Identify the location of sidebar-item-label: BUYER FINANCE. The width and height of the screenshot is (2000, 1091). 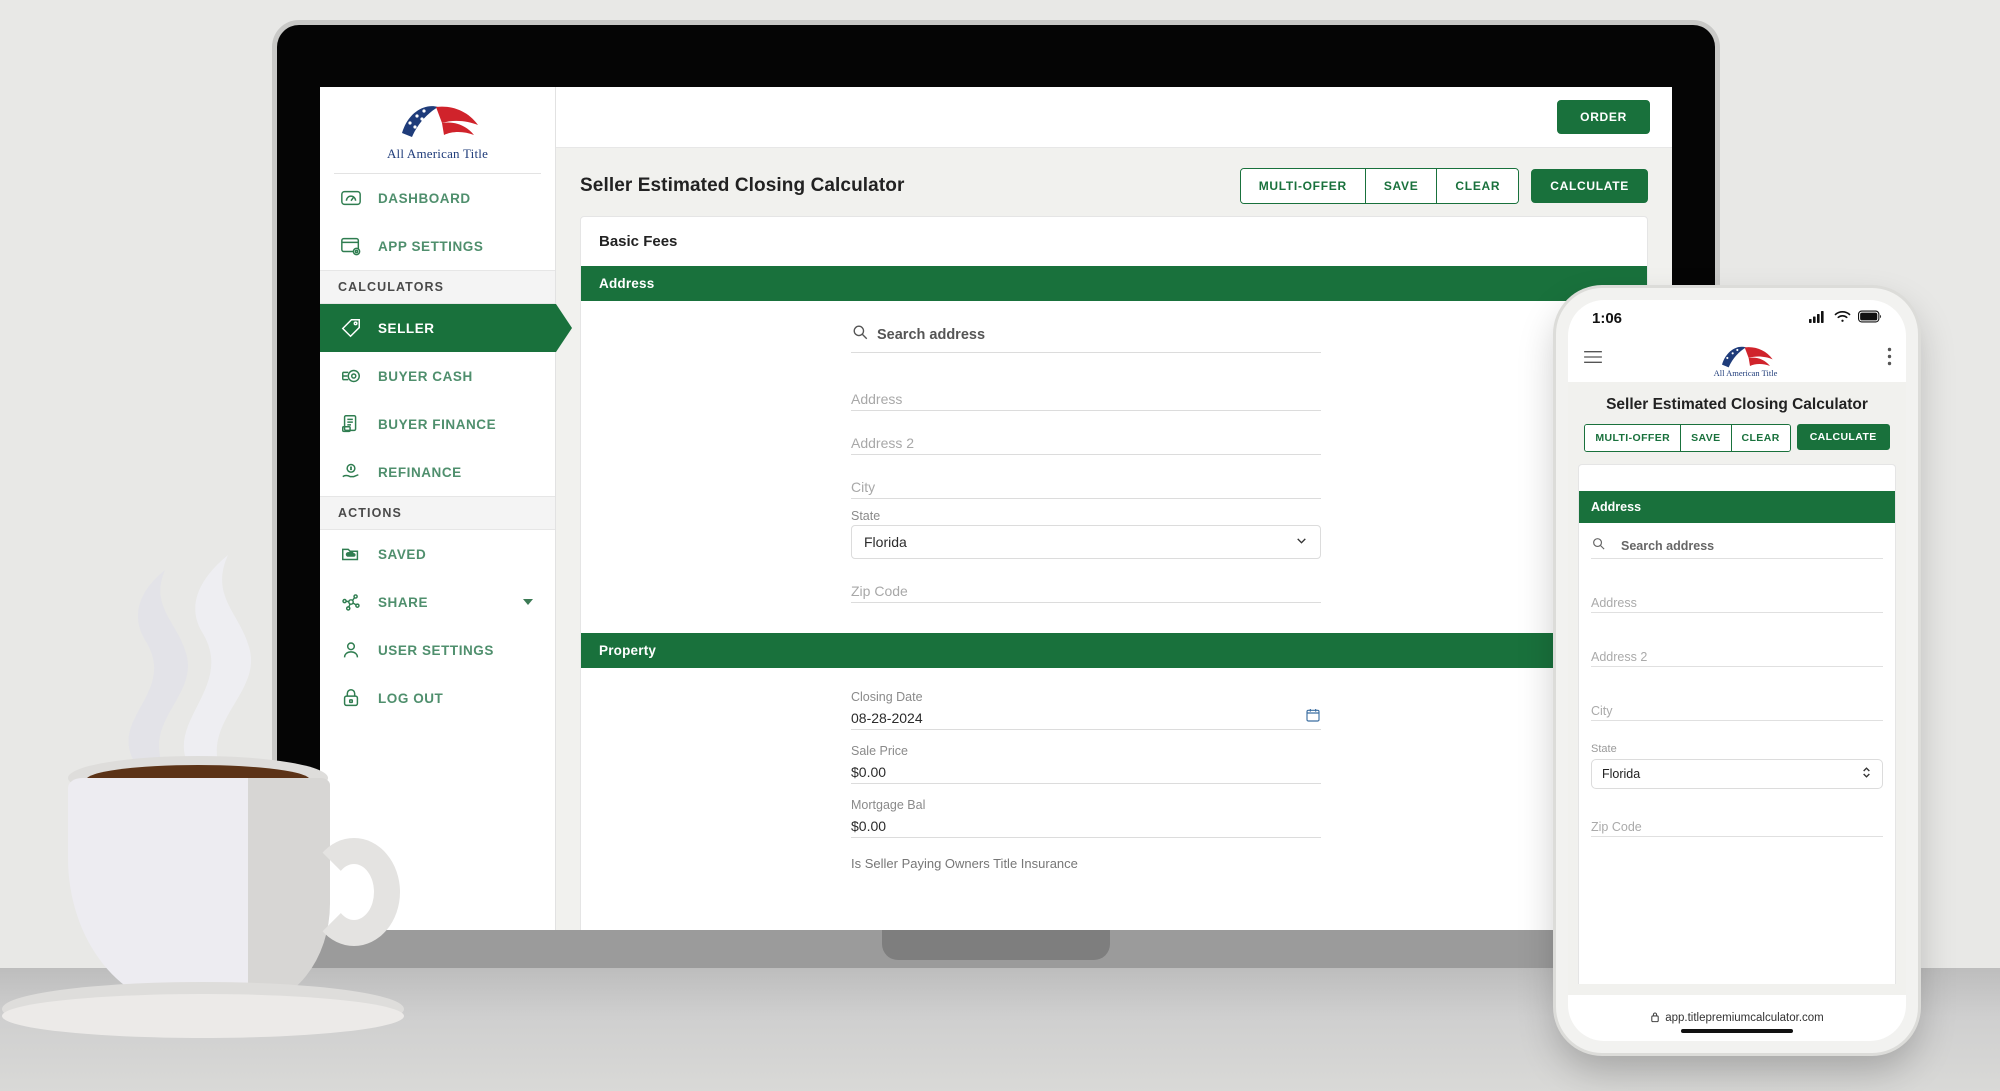
(437, 424).